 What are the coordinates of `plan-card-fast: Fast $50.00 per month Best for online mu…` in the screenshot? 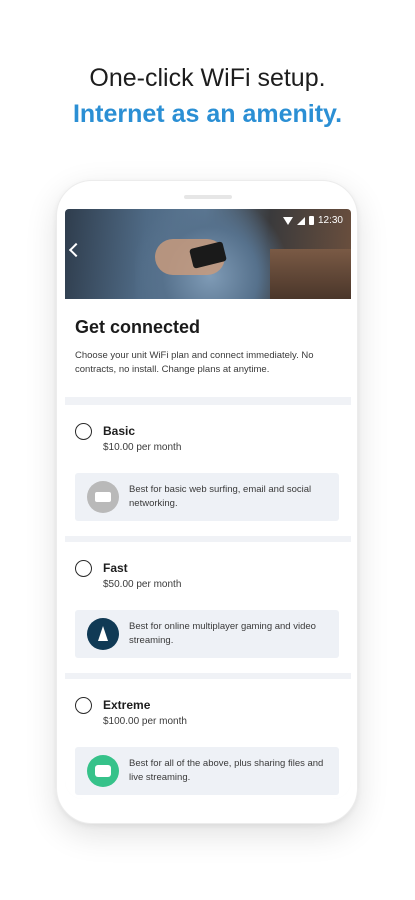 It's located at (208, 607).